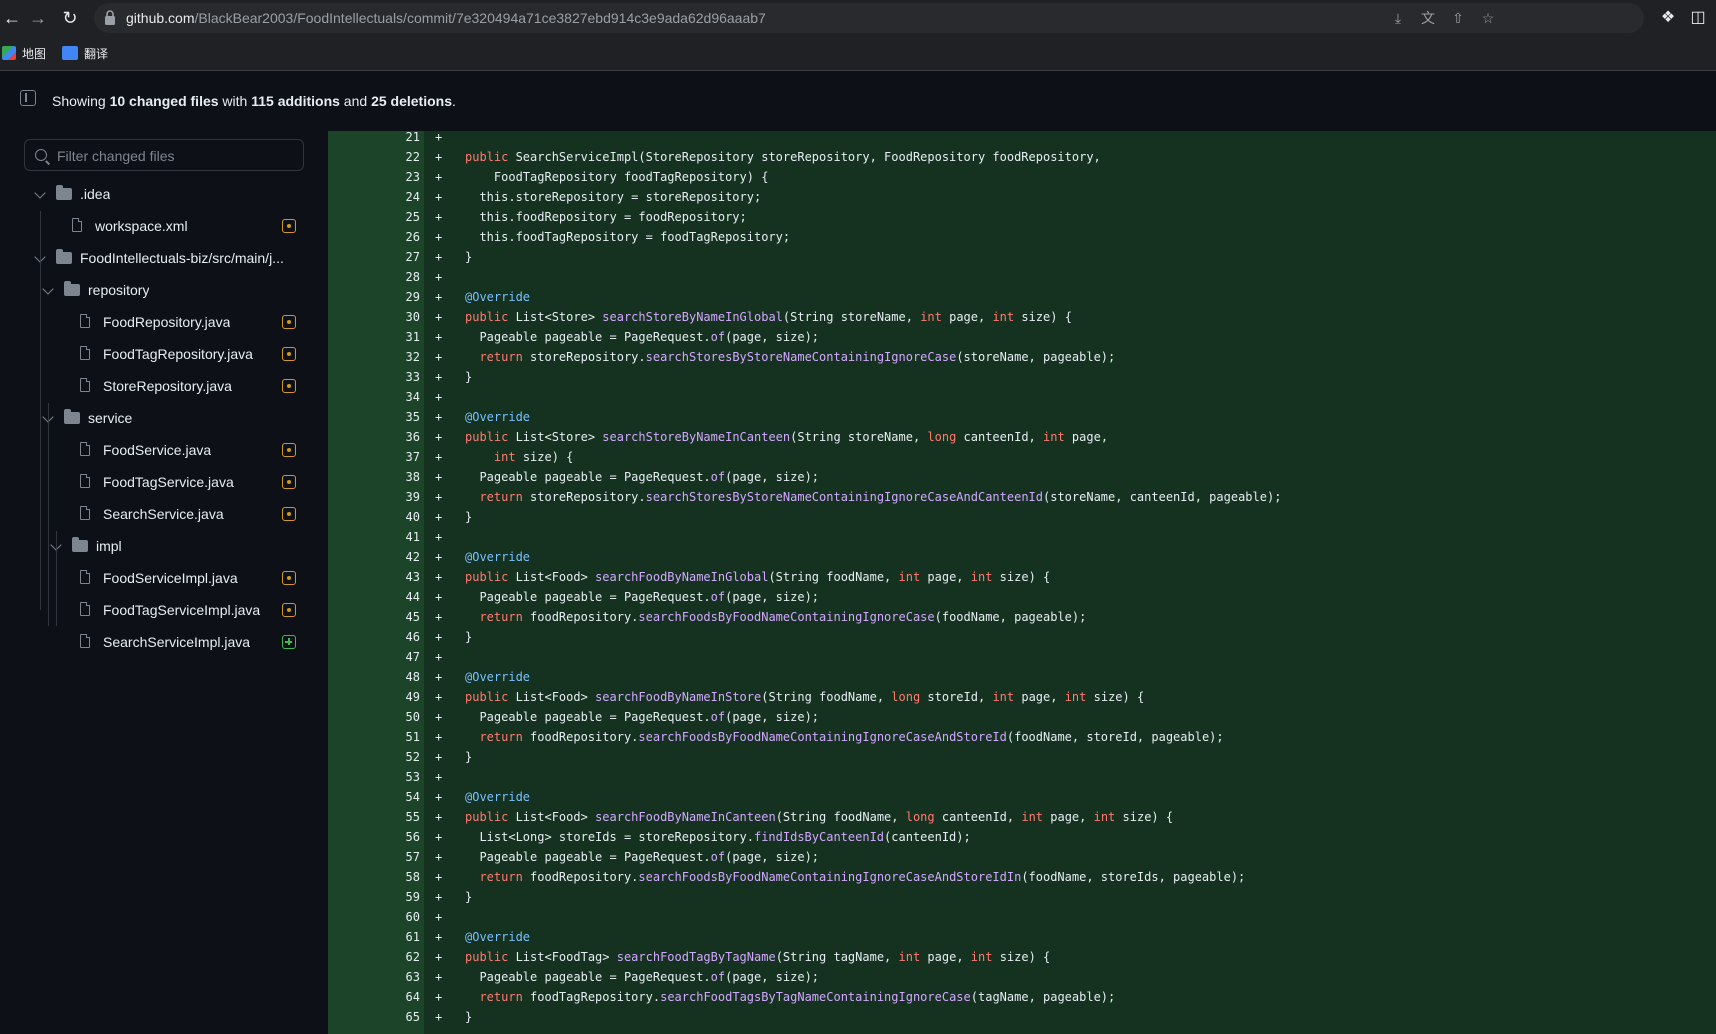 This screenshot has width=1716, height=1034. What do you see at coordinates (400, 337) in the screenshot?
I see `line-number: 31` at bounding box center [400, 337].